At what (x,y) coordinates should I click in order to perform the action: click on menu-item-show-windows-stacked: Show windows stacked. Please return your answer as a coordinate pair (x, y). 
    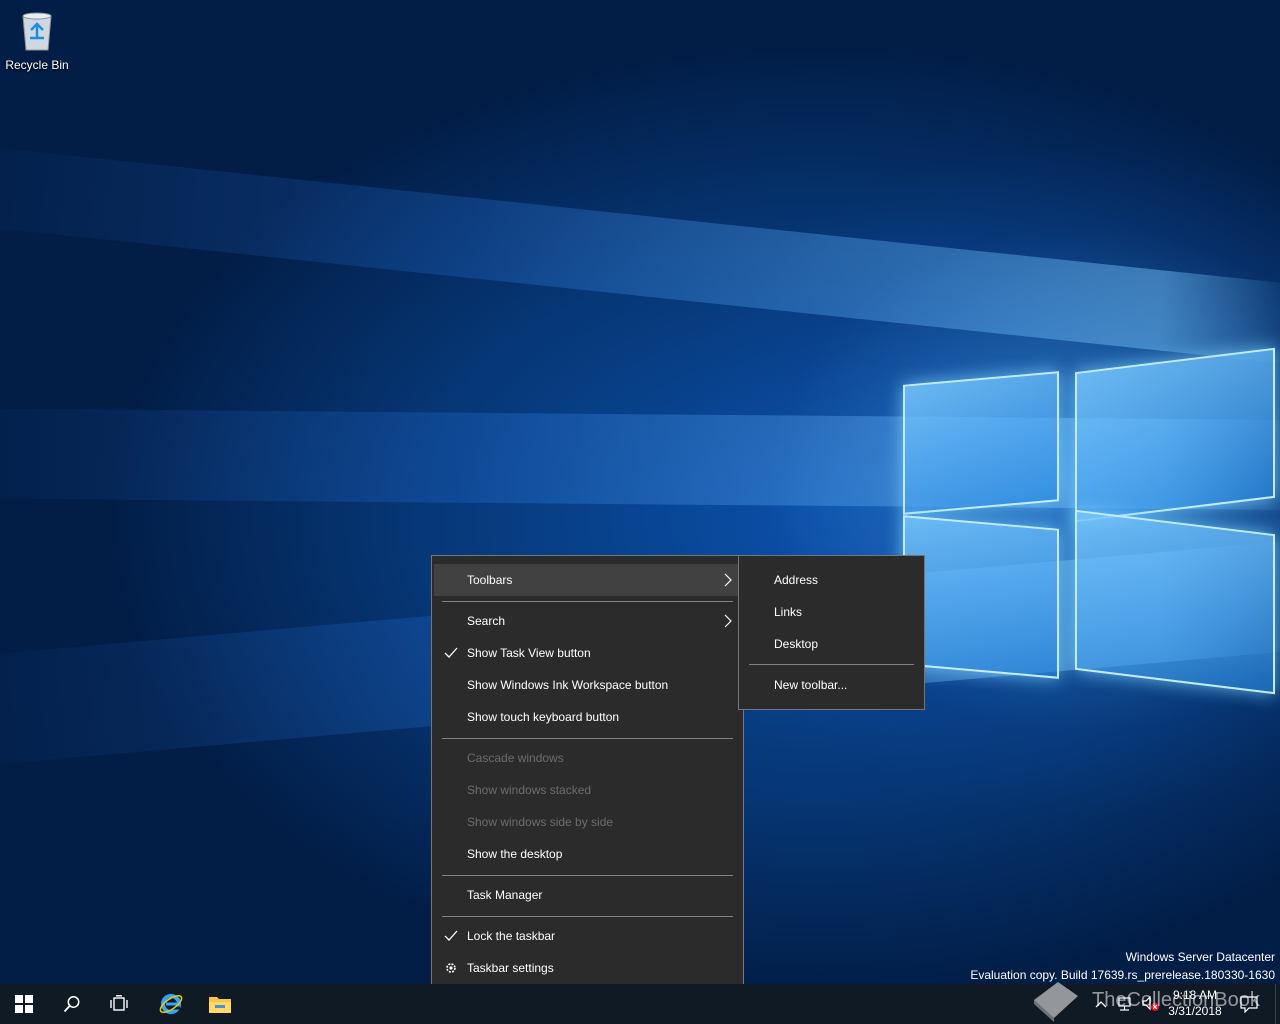
    Looking at the image, I should click on (587, 790).